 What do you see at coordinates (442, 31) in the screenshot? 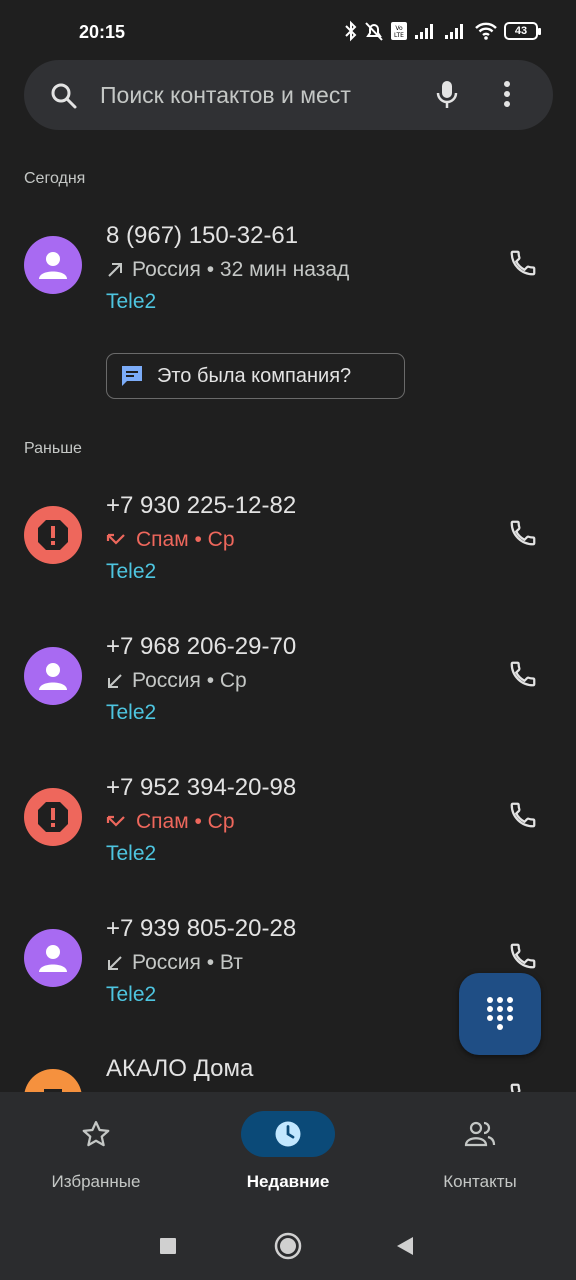
I see `status-icons: Vo LTE 43` at bounding box center [442, 31].